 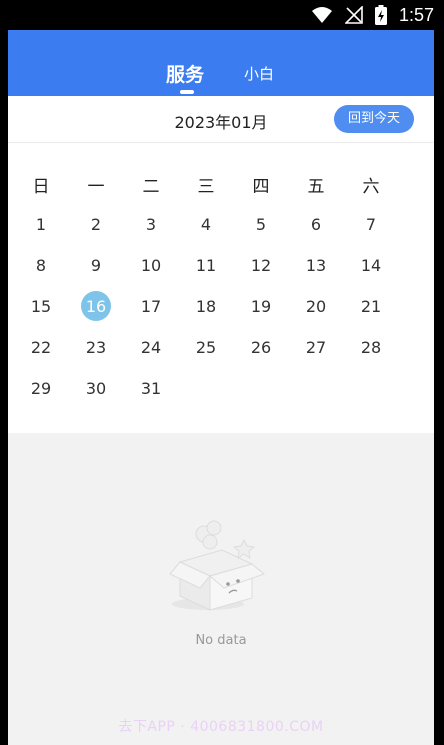 What do you see at coordinates (371, 265) in the screenshot?
I see `calendar-day: 14` at bounding box center [371, 265].